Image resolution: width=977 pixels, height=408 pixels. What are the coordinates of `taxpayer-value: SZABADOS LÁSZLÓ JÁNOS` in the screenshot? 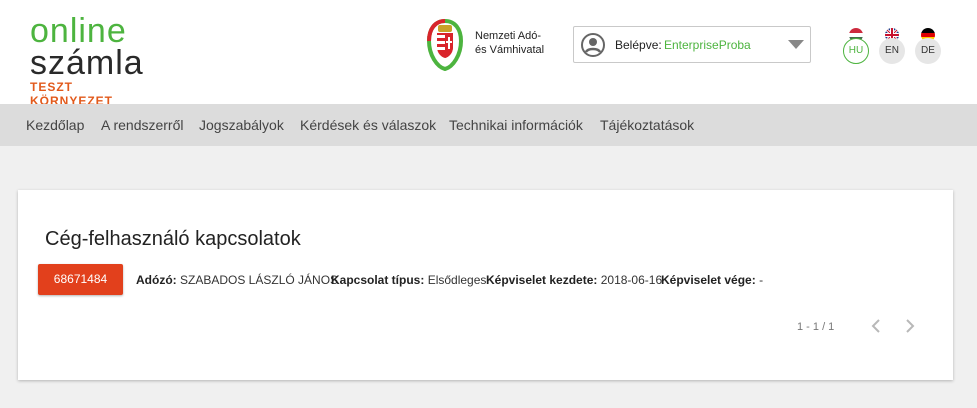 It's located at (259, 280).